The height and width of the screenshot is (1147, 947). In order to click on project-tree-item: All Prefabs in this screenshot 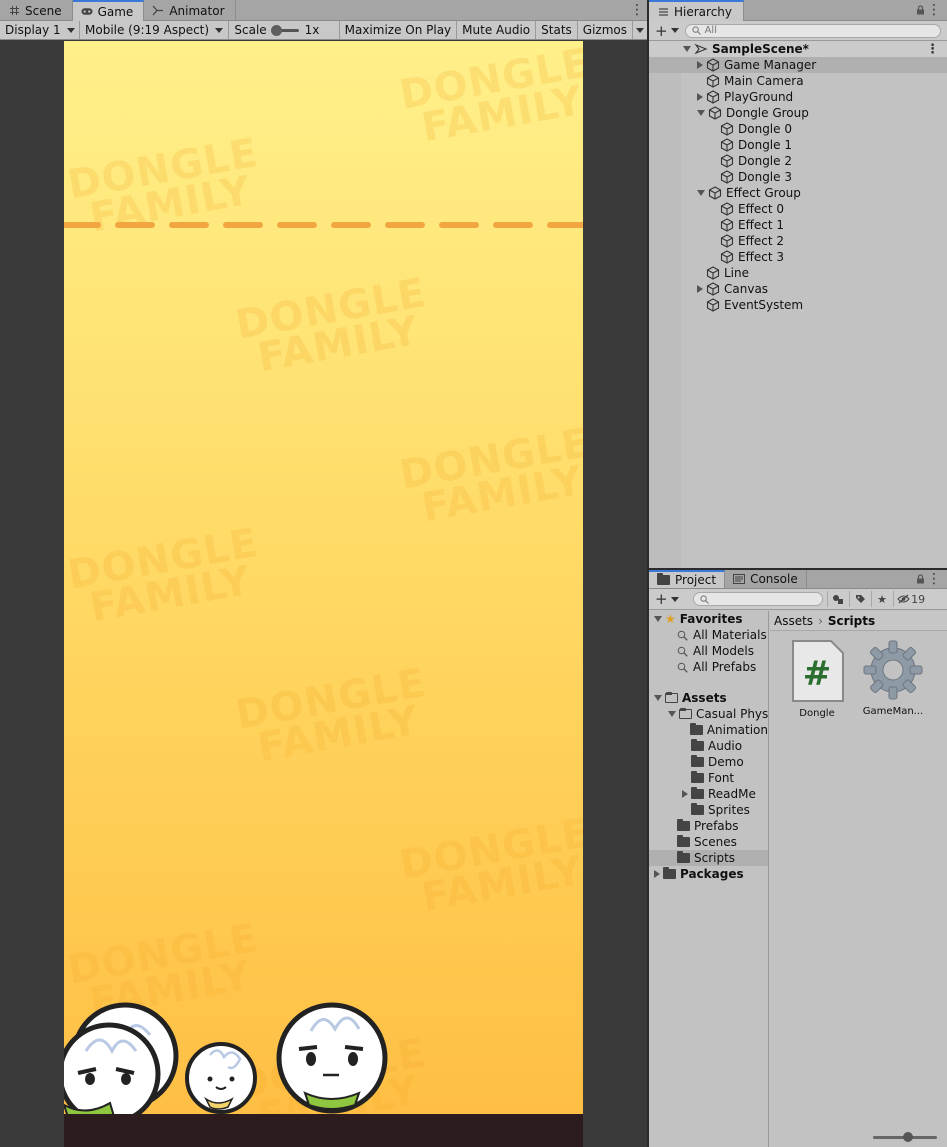, I will do `click(708, 667)`.